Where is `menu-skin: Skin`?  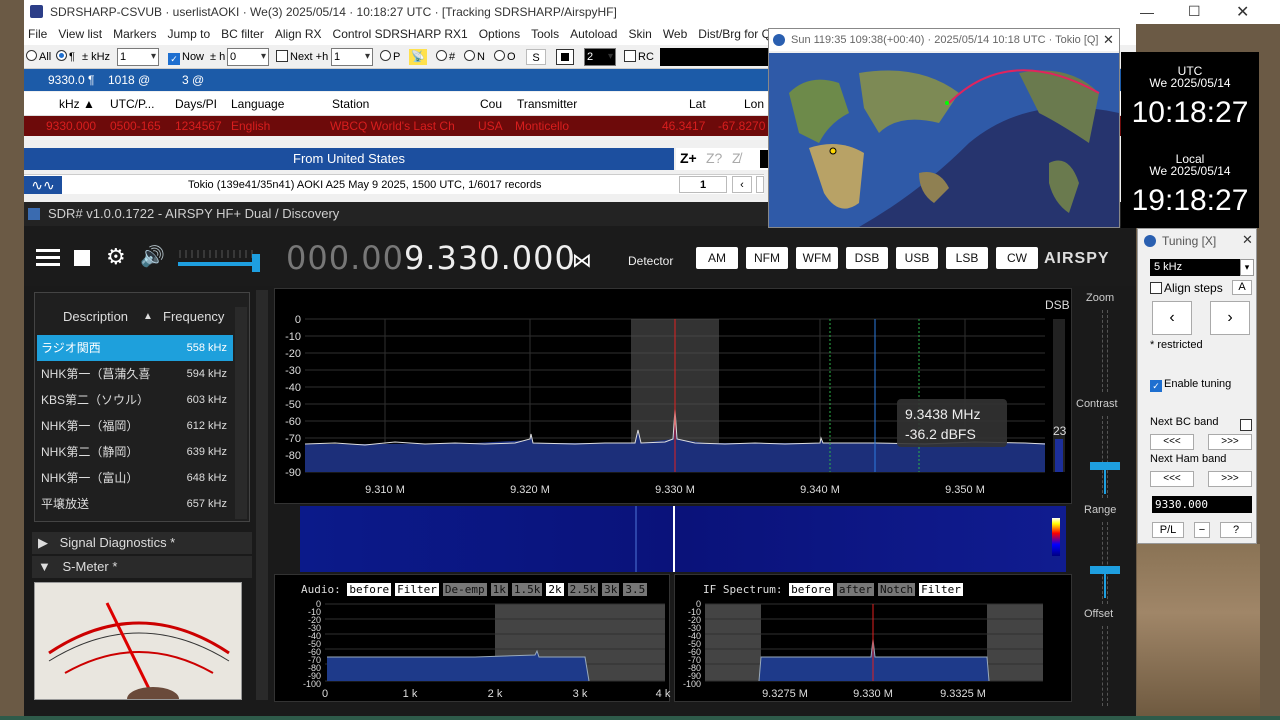
menu-skin: Skin is located at coordinates (639, 34).